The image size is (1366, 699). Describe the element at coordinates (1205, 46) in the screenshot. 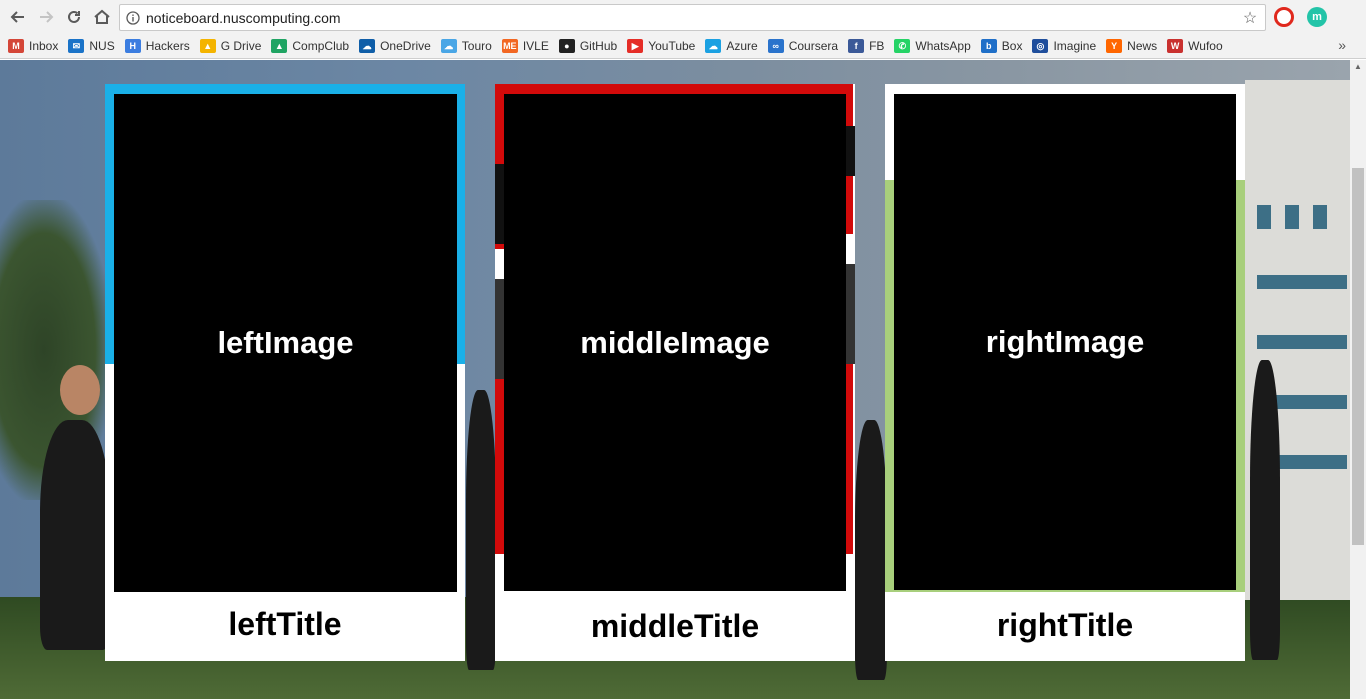

I see `bookmark-label: Wufoo` at that location.